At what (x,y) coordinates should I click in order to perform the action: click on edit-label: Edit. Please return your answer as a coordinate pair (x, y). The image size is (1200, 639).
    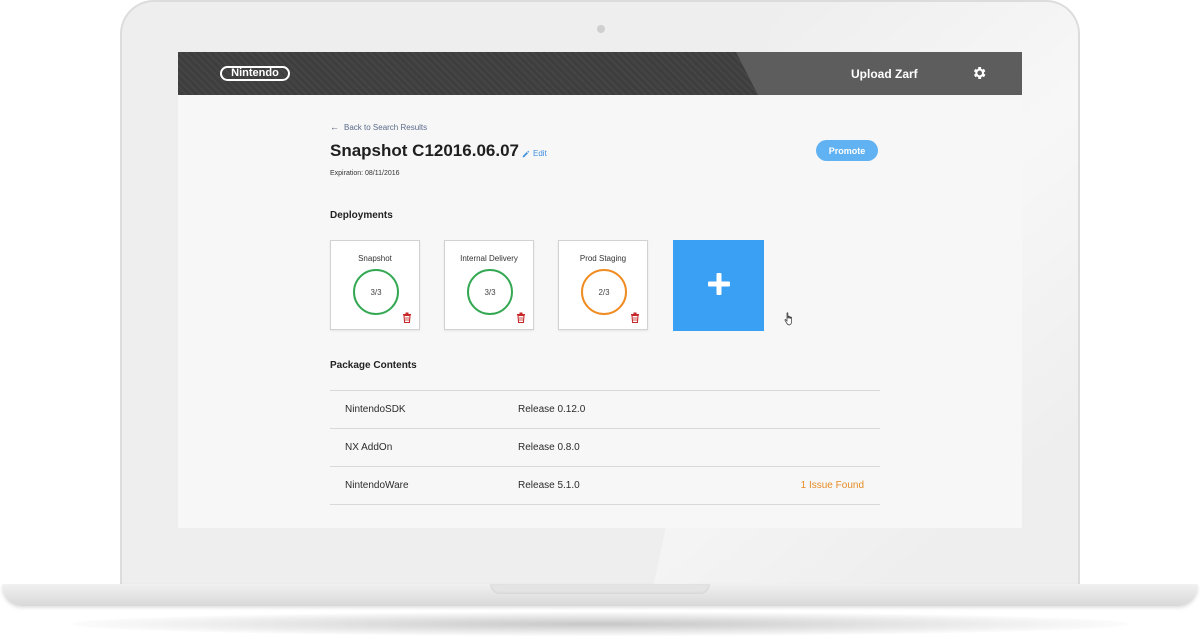
    Looking at the image, I should click on (540, 153).